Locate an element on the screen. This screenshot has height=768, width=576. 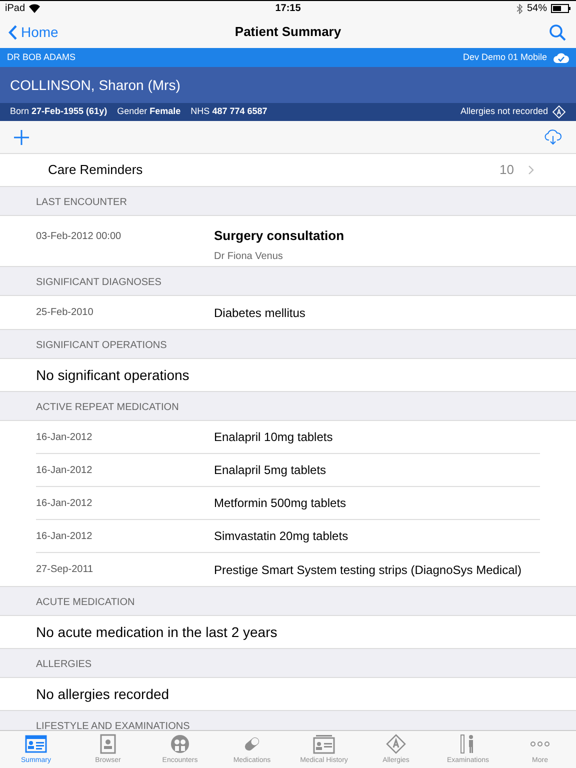
encounter-title: Surgery consultation is located at coordinates (279, 236).